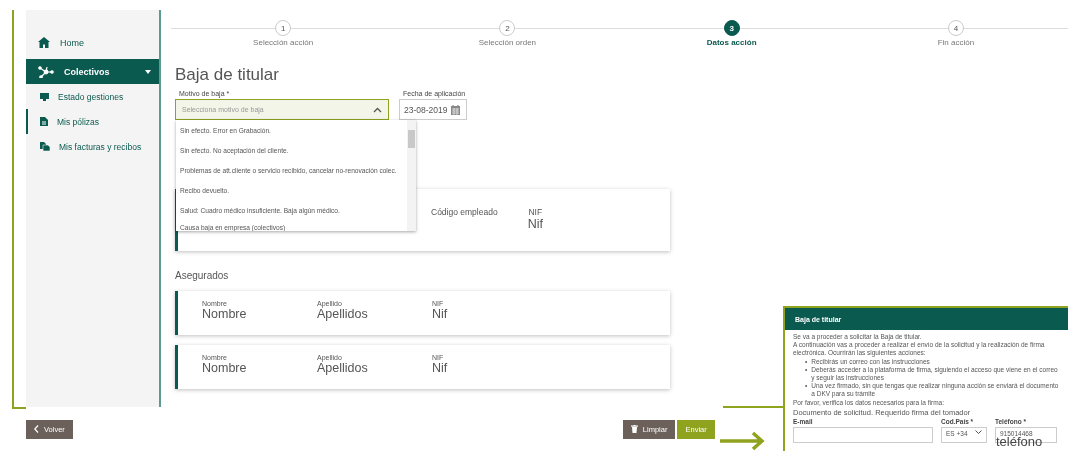 This screenshot has height=451, width=1068. What do you see at coordinates (535, 212) in the screenshot?
I see `field-label: NIF` at bounding box center [535, 212].